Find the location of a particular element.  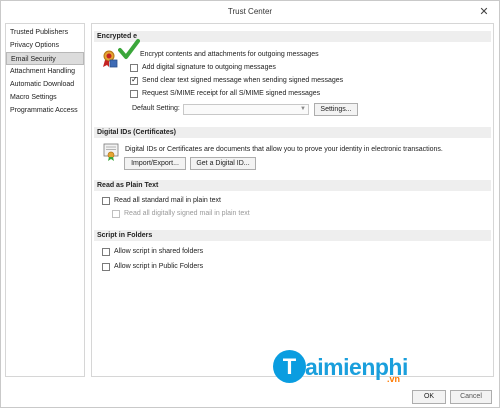

window-title: Trust Center is located at coordinates (250, 11).